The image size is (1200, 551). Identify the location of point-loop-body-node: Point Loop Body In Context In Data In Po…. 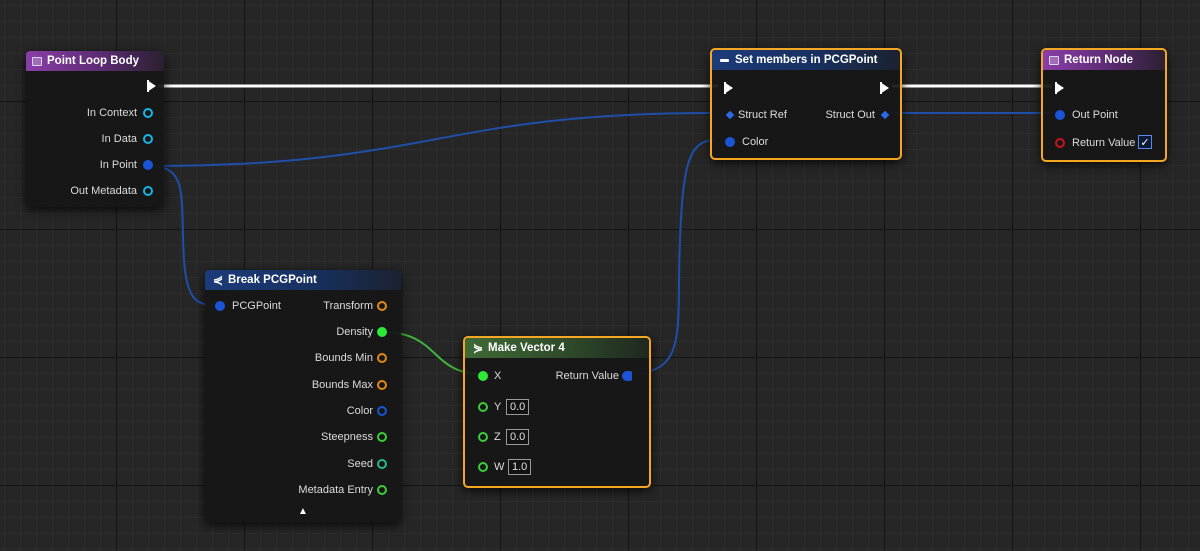
(95, 129).